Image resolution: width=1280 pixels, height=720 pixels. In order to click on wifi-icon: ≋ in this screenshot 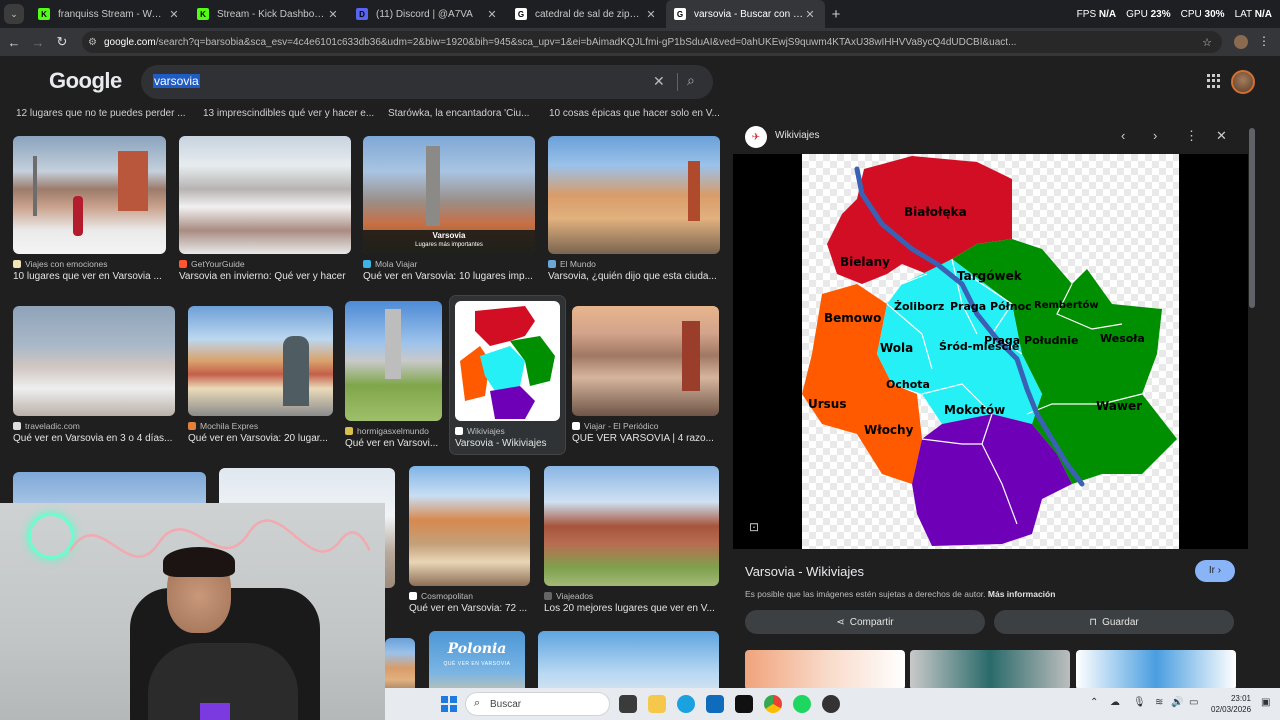, I will do `click(1159, 702)`.